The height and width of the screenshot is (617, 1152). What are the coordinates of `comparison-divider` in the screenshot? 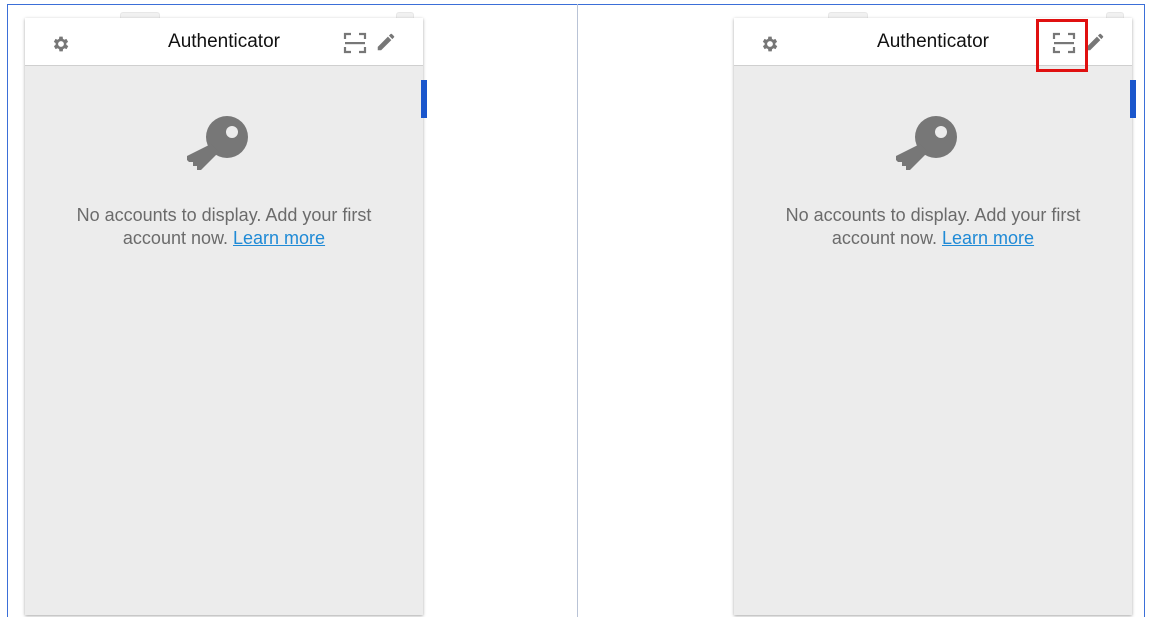 It's located at (577, 310).